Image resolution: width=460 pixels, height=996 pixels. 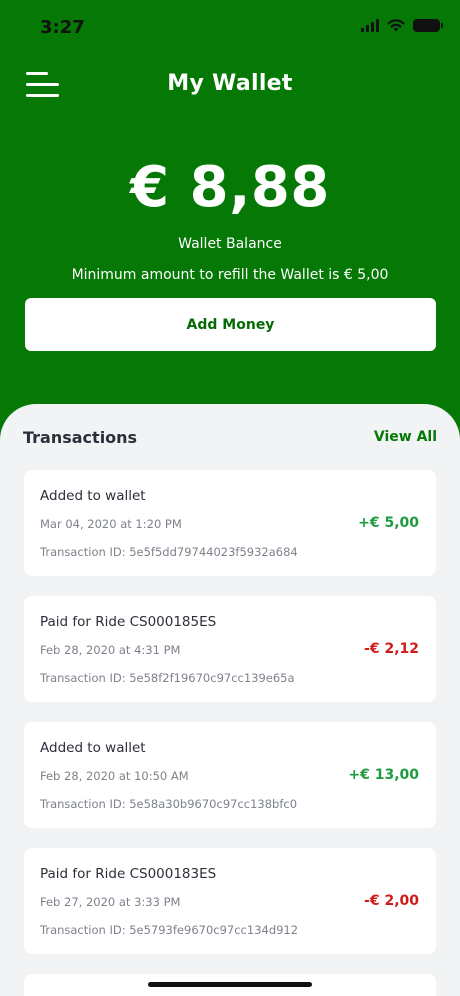 I want to click on transaction-date: Feb 28, 2020 at 10:50 AM, so click(x=114, y=776).